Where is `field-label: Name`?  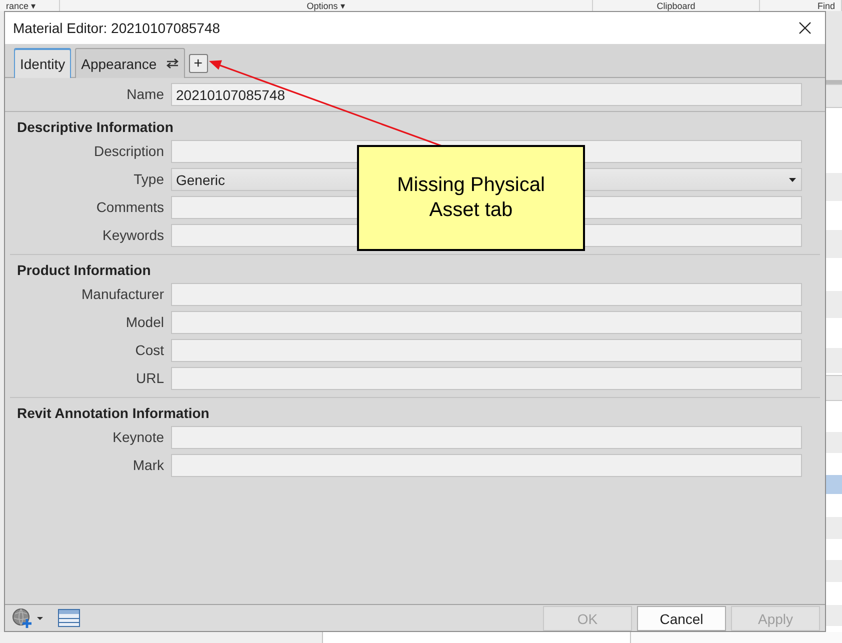
field-label: Name is located at coordinates (145, 94).